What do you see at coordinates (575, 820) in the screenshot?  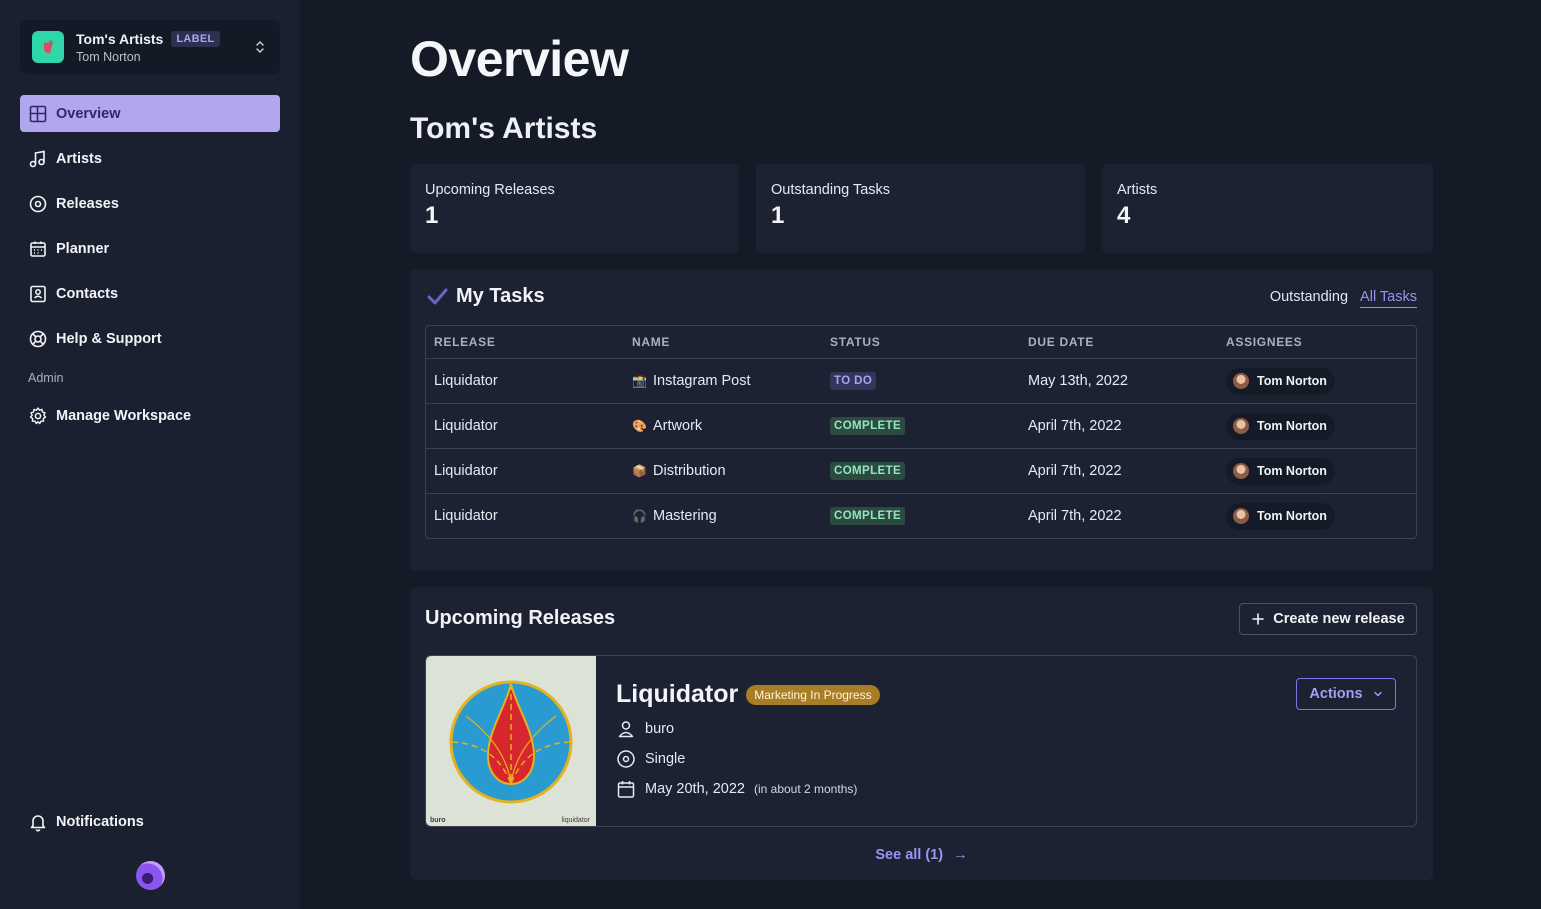 I see `cover-title-text: liquidator` at bounding box center [575, 820].